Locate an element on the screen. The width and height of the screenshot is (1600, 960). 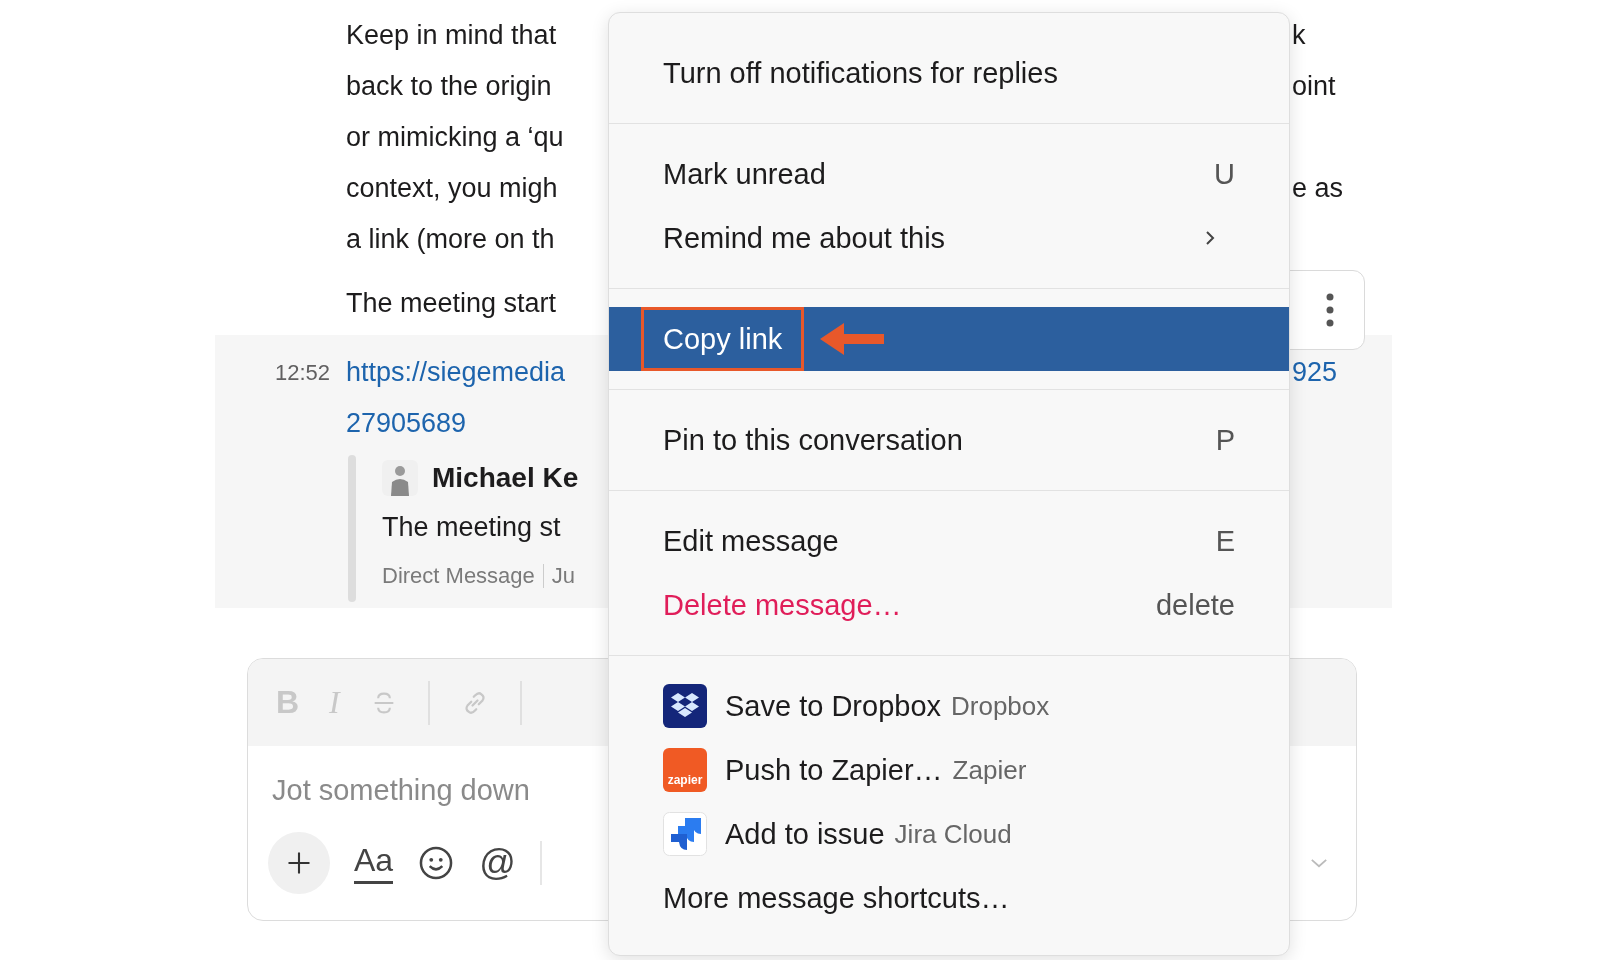
menu-item: Delete message… delete is located at coordinates (949, 605).